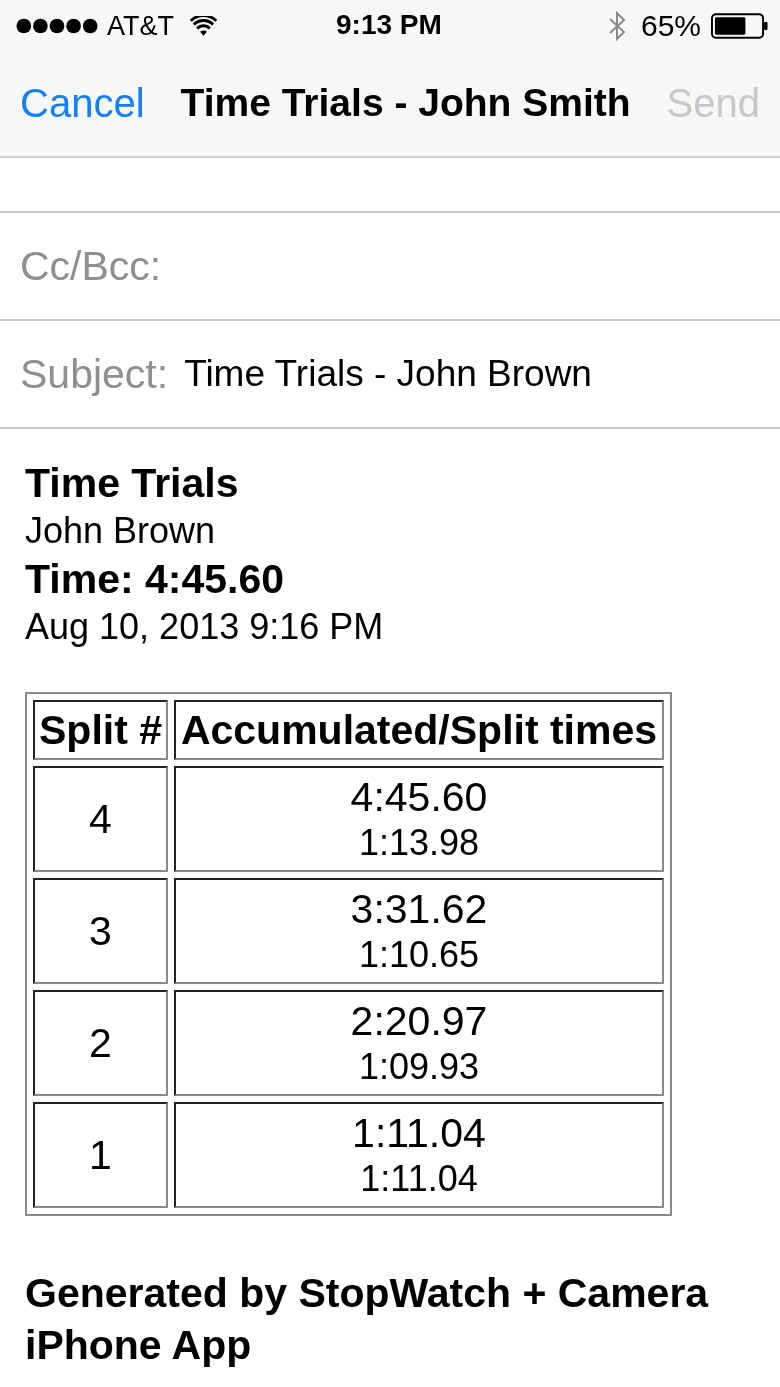 The width and height of the screenshot is (780, 1387). What do you see at coordinates (367, 1319) in the screenshot?
I see `footer-text: Generated by StopWatch + Camera iPhone App` at bounding box center [367, 1319].